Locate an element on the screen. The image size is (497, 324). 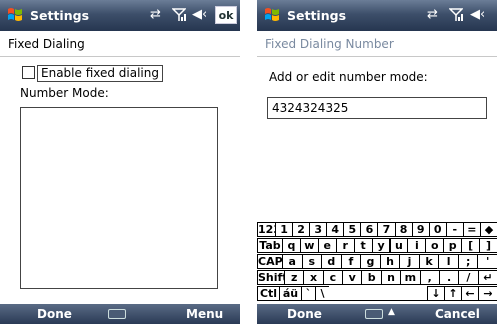
key: = is located at coordinates (471, 229).